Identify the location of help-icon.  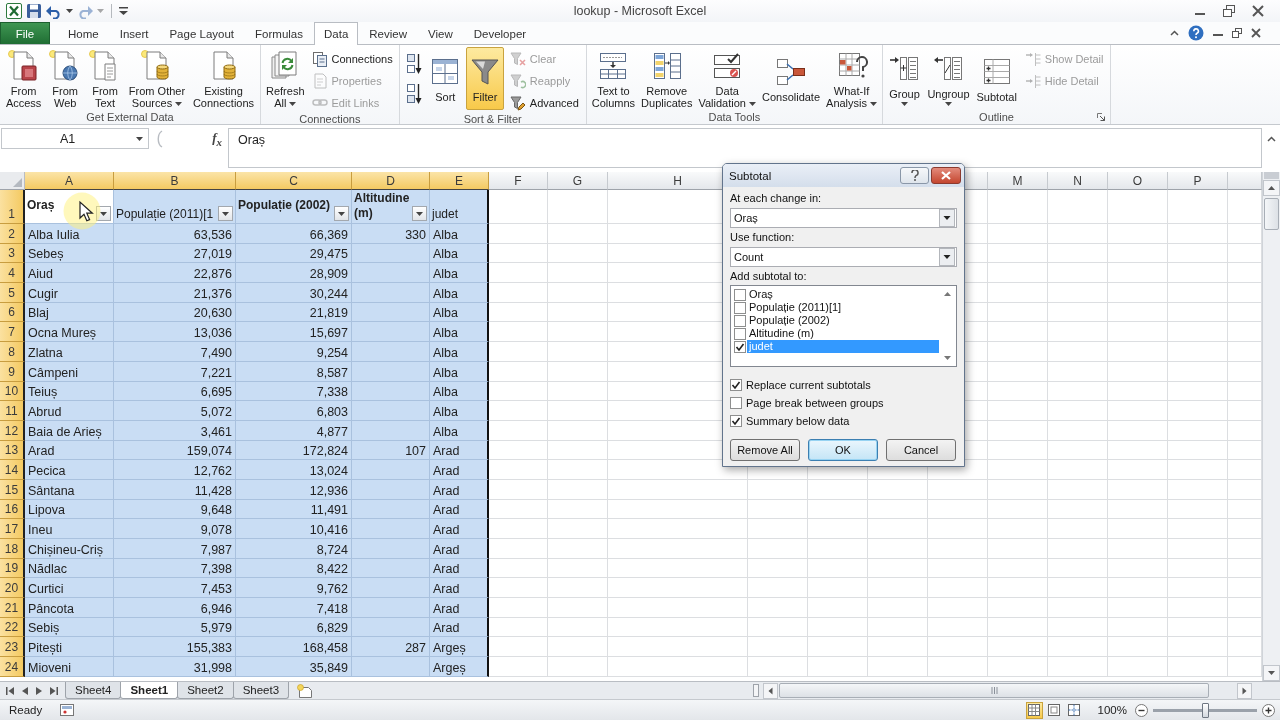
(1196, 33).